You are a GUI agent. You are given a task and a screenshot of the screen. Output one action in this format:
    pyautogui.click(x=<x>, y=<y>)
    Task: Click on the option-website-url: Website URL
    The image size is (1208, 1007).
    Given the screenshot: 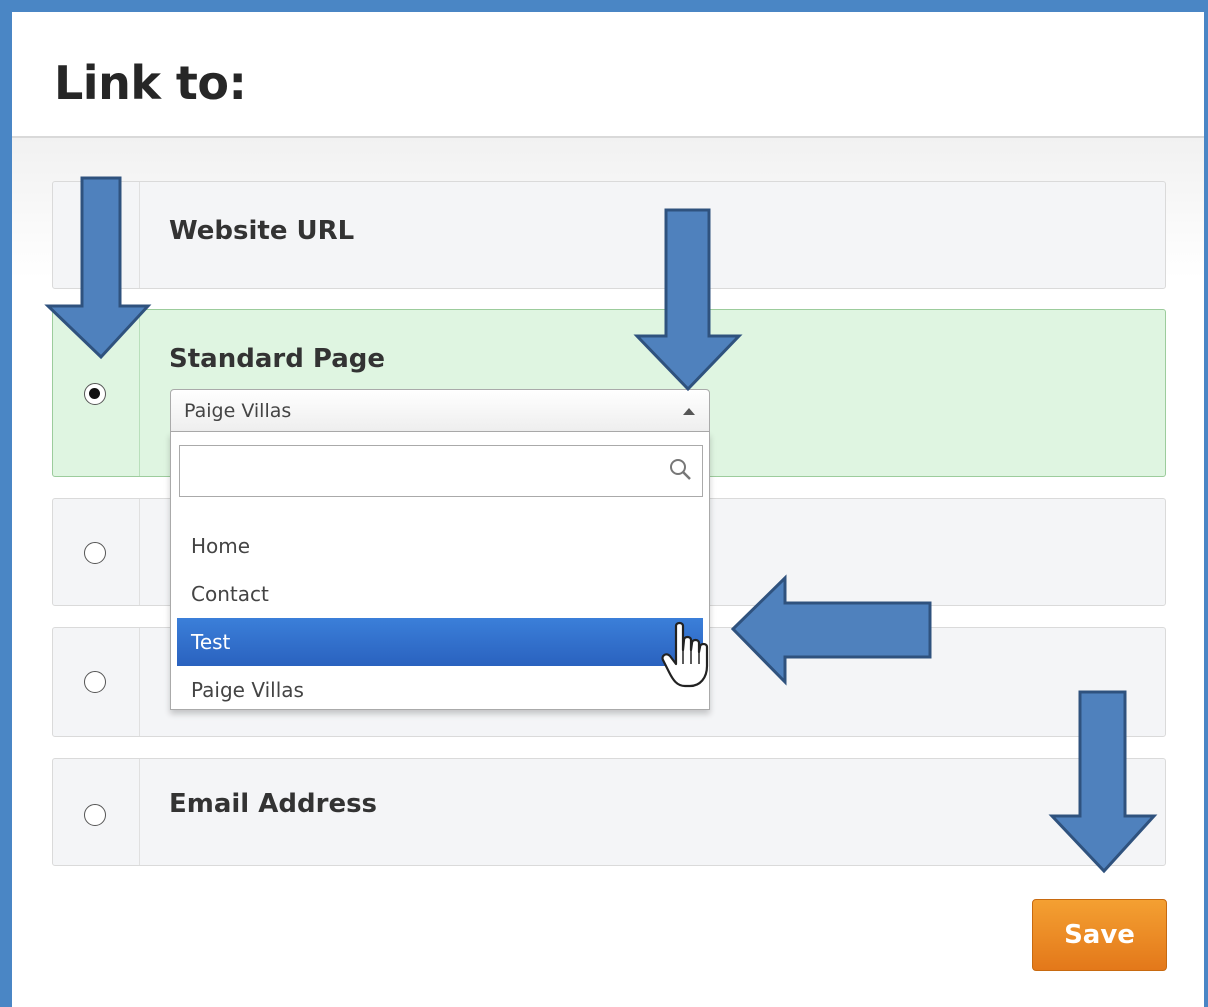 What is the action you would take?
    pyautogui.click(x=609, y=235)
    